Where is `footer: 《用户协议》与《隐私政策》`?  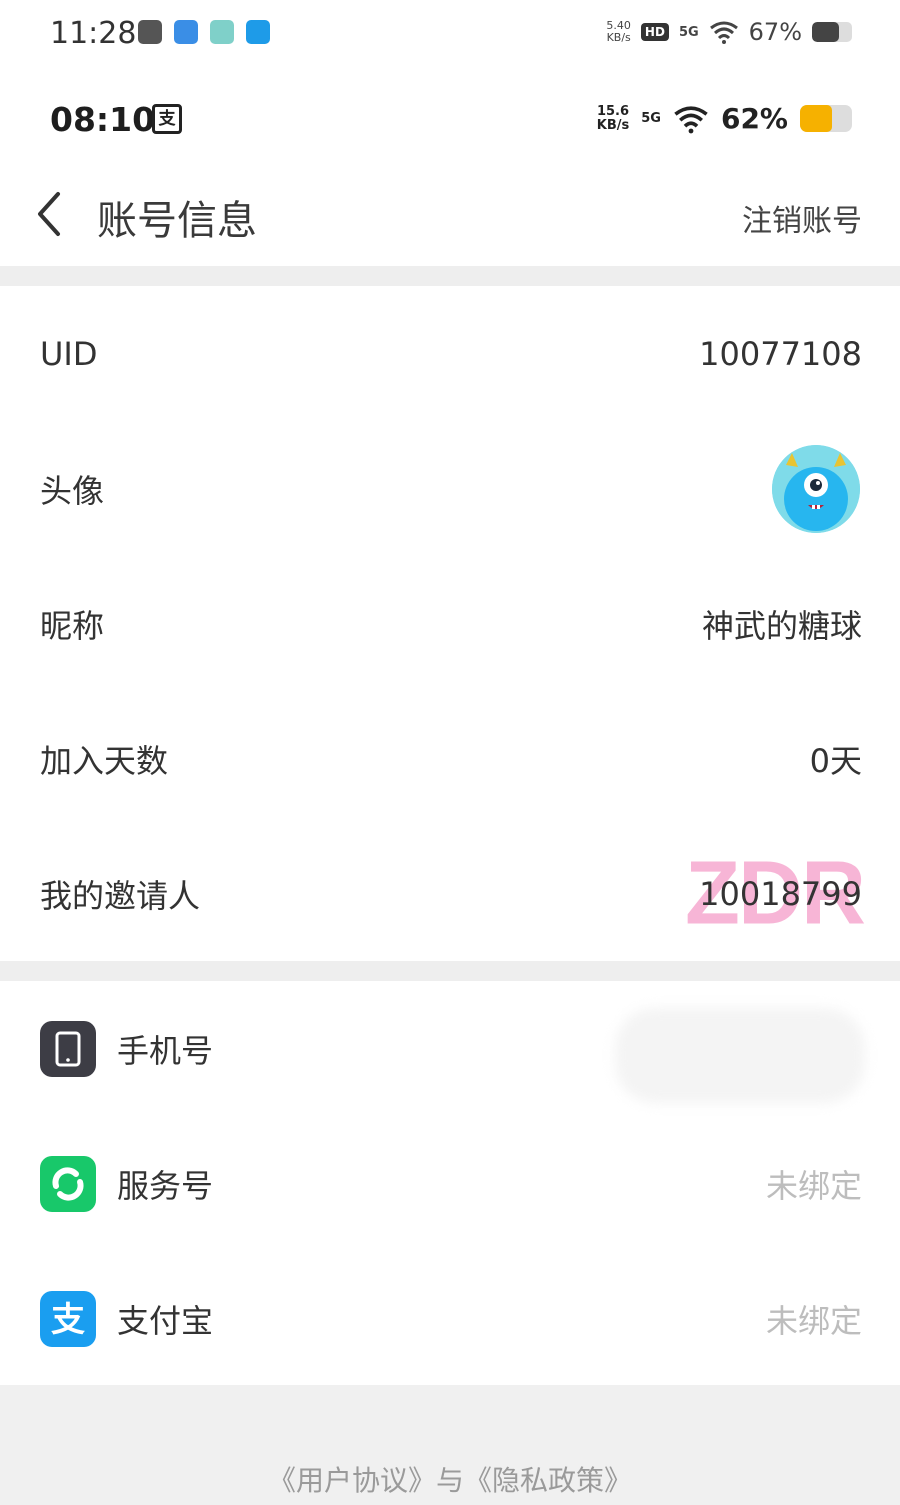
footer: 《用户协议》与《隐私政策》 is located at coordinates (450, 1445).